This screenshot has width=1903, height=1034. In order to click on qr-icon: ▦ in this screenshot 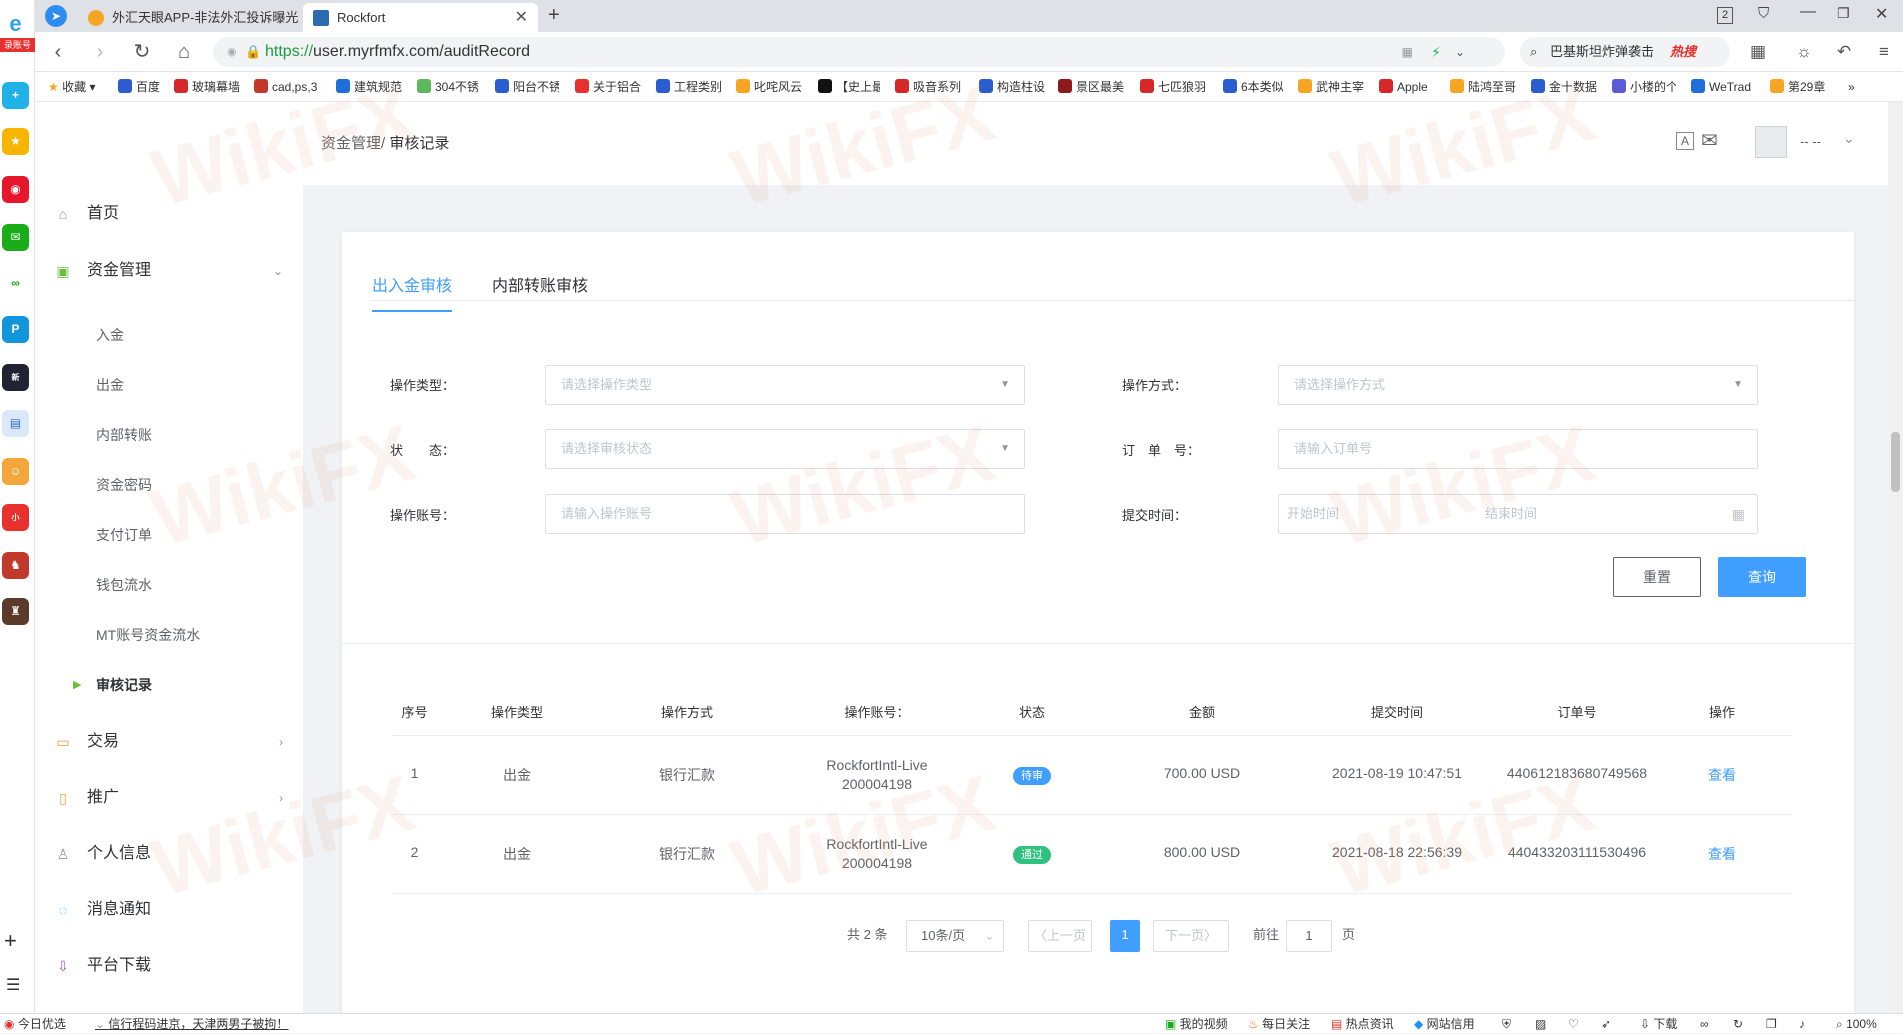, I will do `click(1407, 52)`.